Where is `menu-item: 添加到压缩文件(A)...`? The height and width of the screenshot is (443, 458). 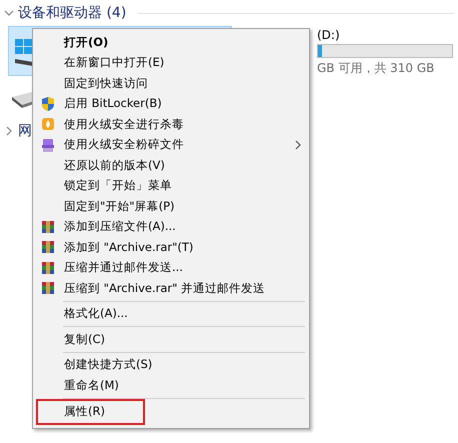
menu-item: 添加到压缩文件(A)... is located at coordinates (171, 226).